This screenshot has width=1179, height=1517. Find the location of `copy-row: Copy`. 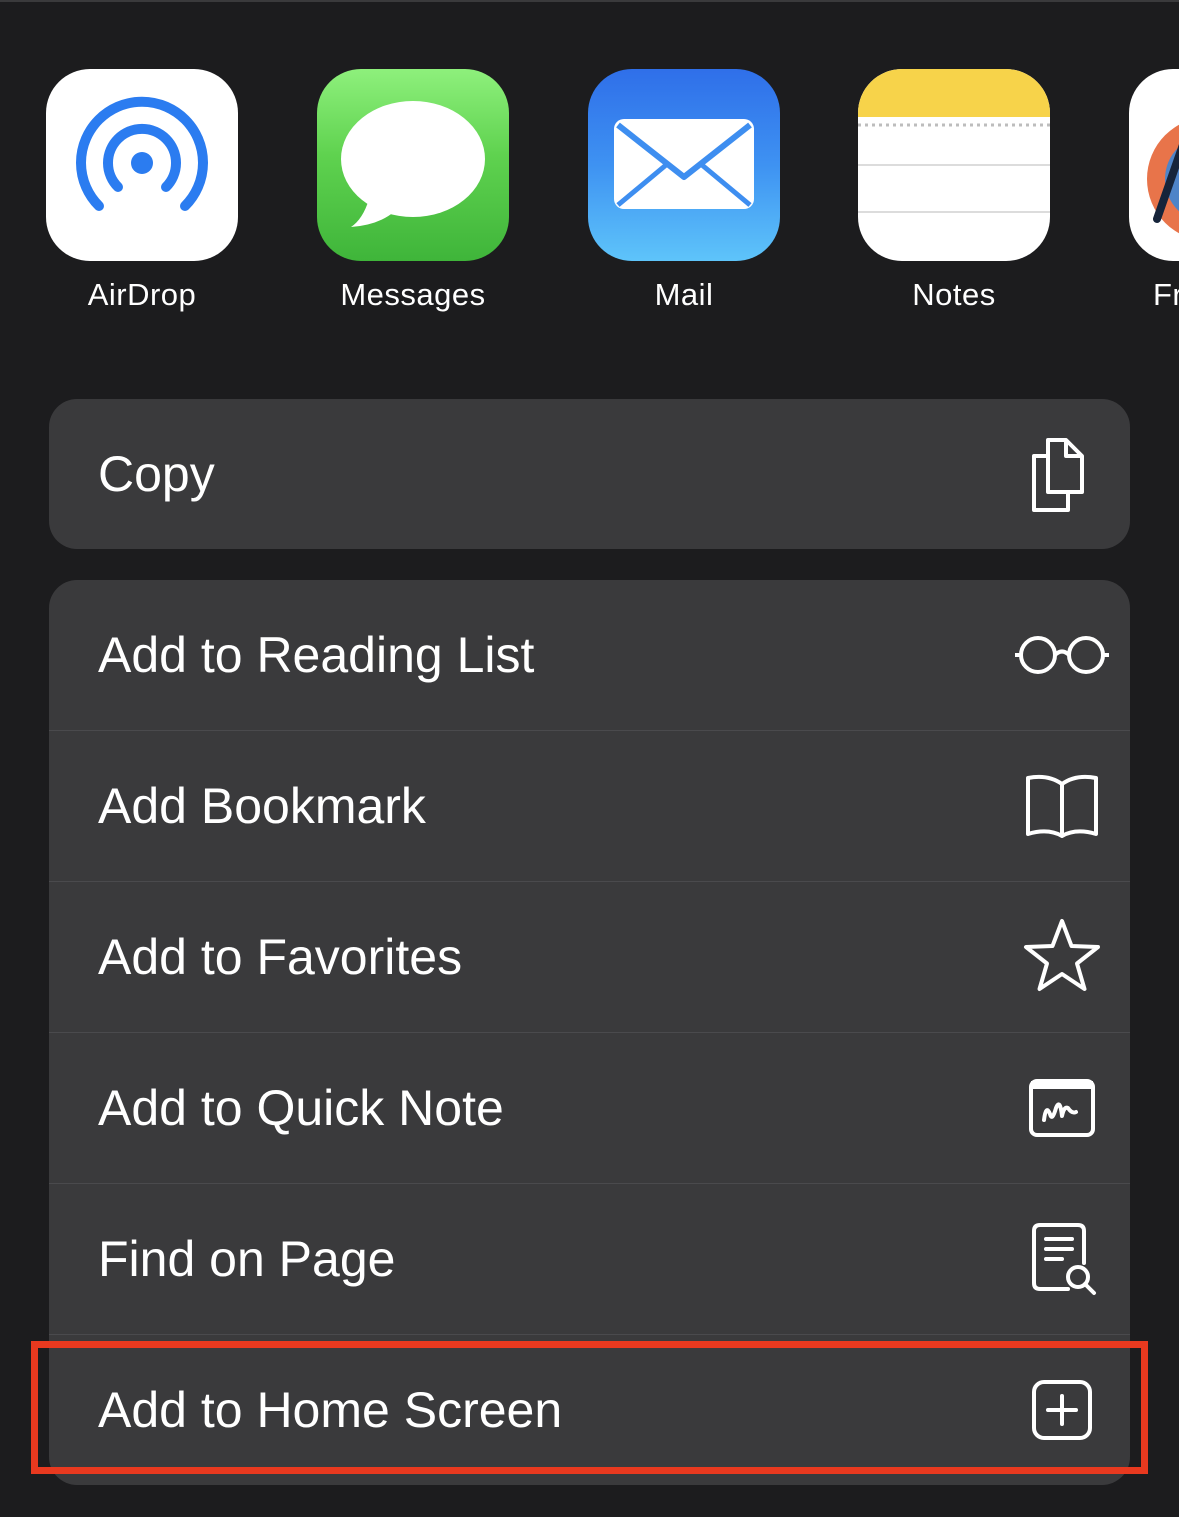

copy-row: Copy is located at coordinates (589, 474).